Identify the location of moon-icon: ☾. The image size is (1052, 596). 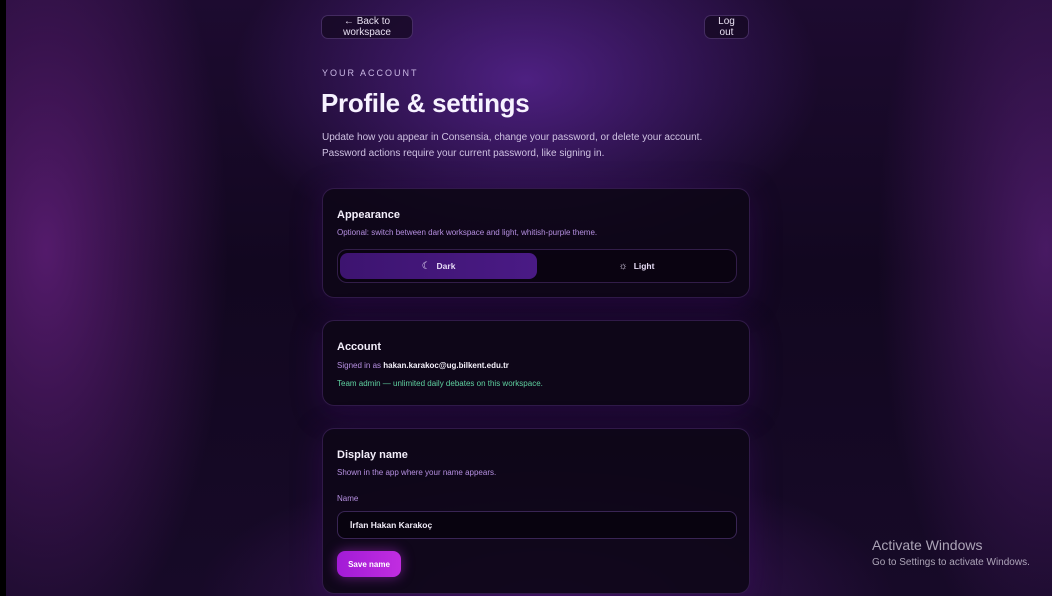
(426, 266).